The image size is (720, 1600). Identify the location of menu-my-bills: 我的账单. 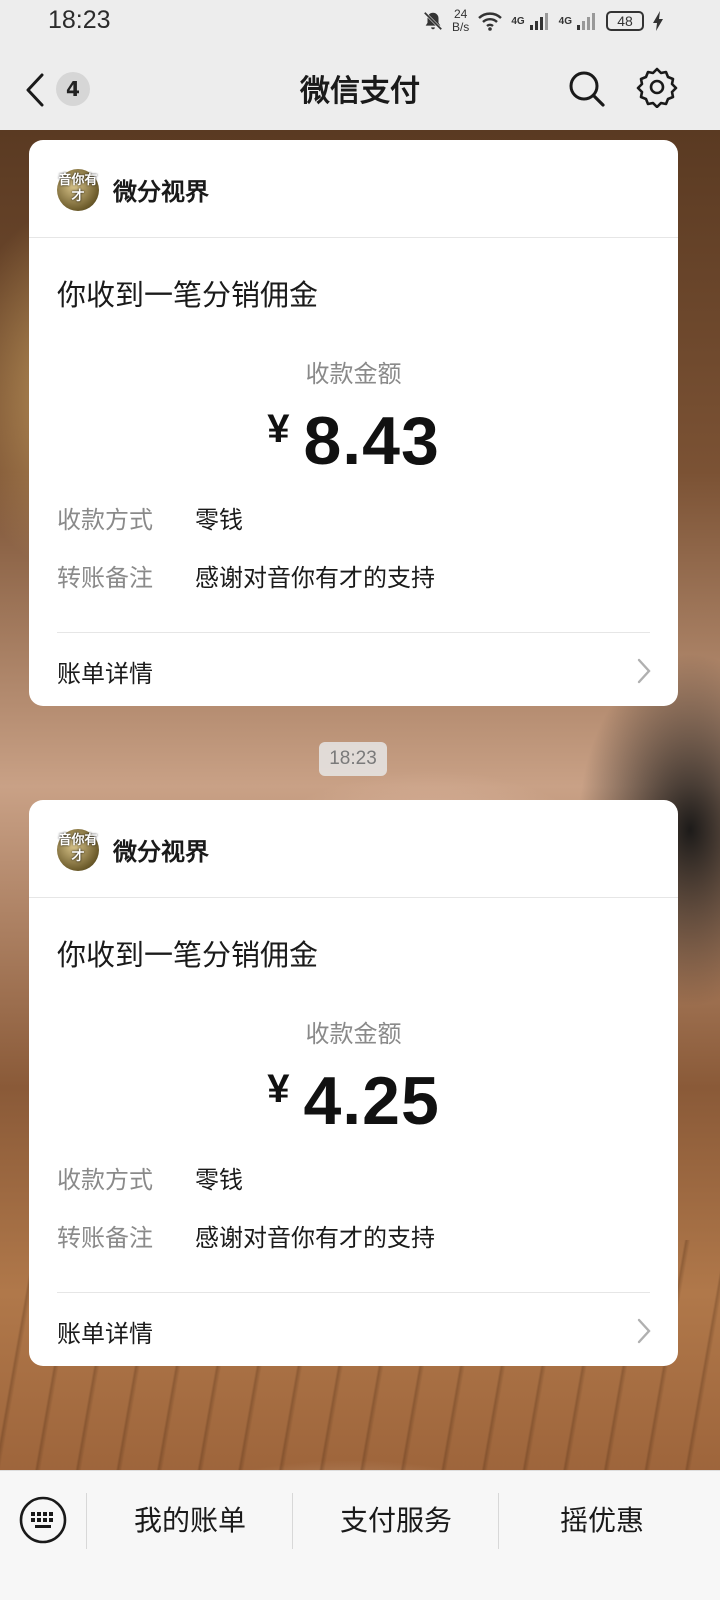
(190, 1521).